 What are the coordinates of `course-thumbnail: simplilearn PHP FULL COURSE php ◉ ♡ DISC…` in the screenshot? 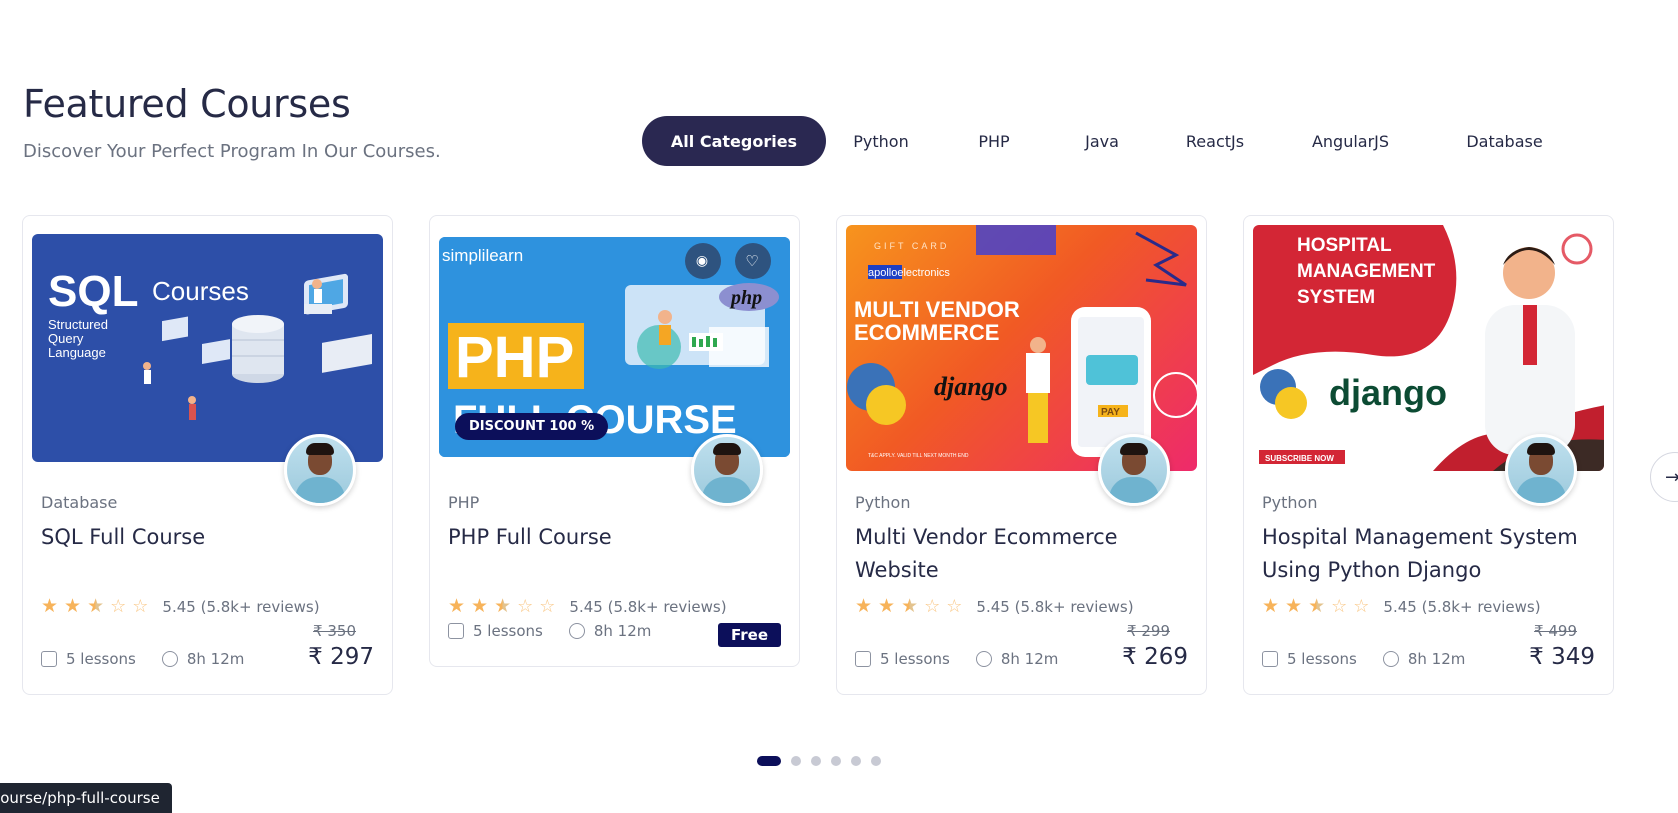 It's located at (614, 347).